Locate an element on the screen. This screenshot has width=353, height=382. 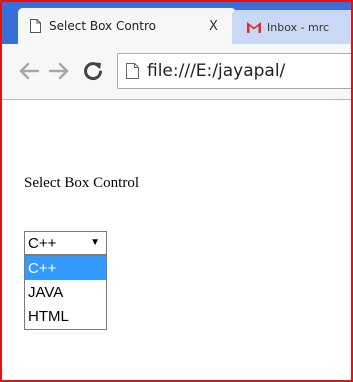
reload-icon is located at coordinates (93, 71).